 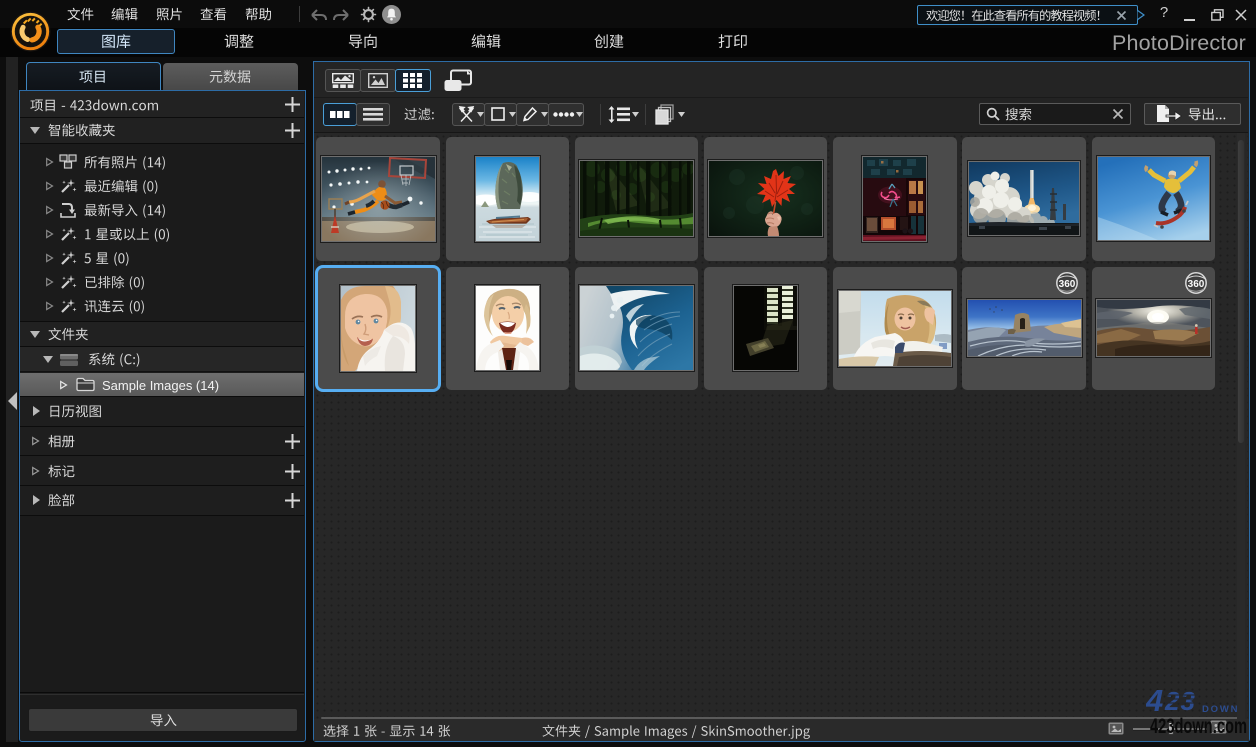 What do you see at coordinates (1220, 708) in the screenshot?
I see `svg-text: DOWN` at bounding box center [1220, 708].